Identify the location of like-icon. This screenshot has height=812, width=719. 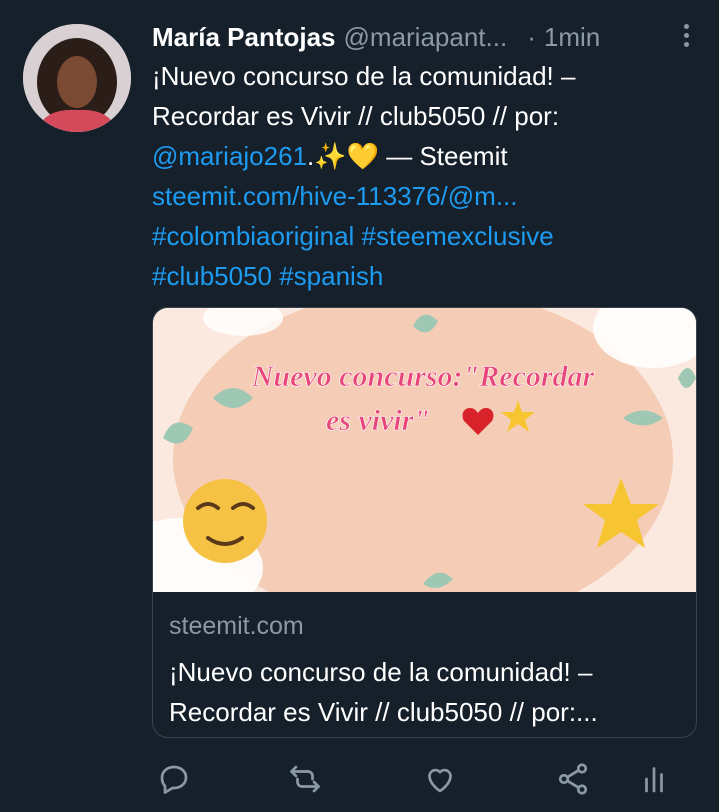
(440, 779).